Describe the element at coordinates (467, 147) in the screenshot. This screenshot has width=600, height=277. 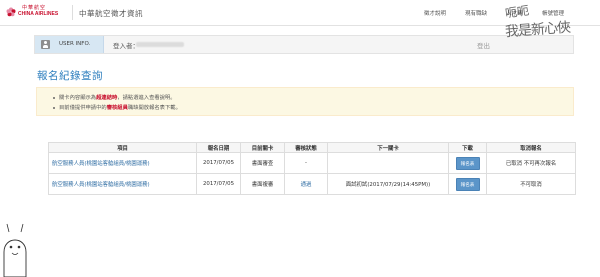
I see `column-header-download: 下載` at that location.